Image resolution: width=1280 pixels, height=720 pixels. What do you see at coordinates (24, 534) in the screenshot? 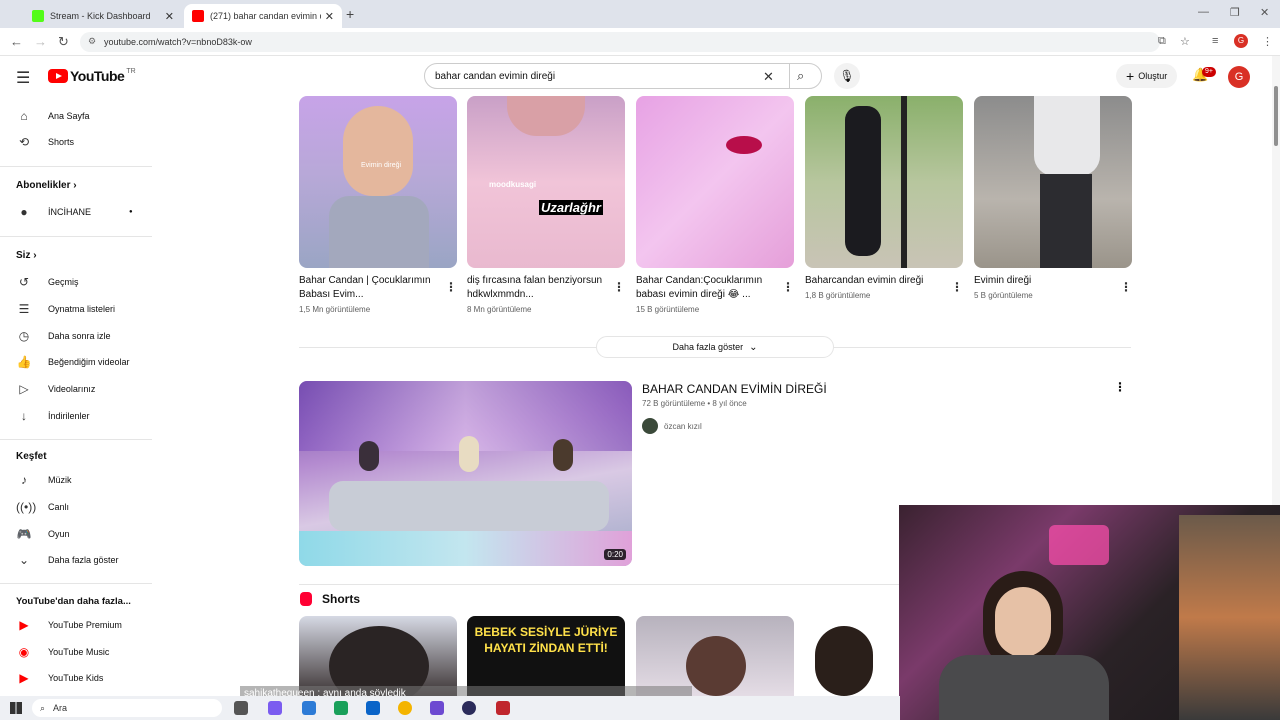
I see `game-icon: 🎮` at bounding box center [24, 534].